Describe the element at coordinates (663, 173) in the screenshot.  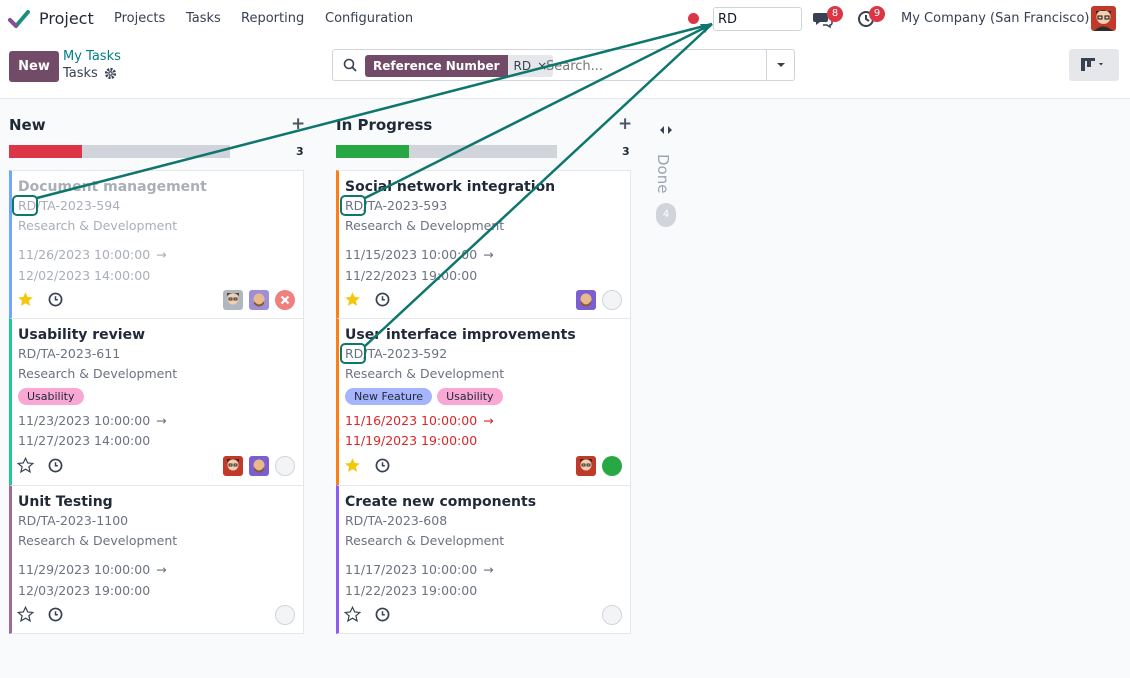
I see `folded-column-title-done: Done` at that location.